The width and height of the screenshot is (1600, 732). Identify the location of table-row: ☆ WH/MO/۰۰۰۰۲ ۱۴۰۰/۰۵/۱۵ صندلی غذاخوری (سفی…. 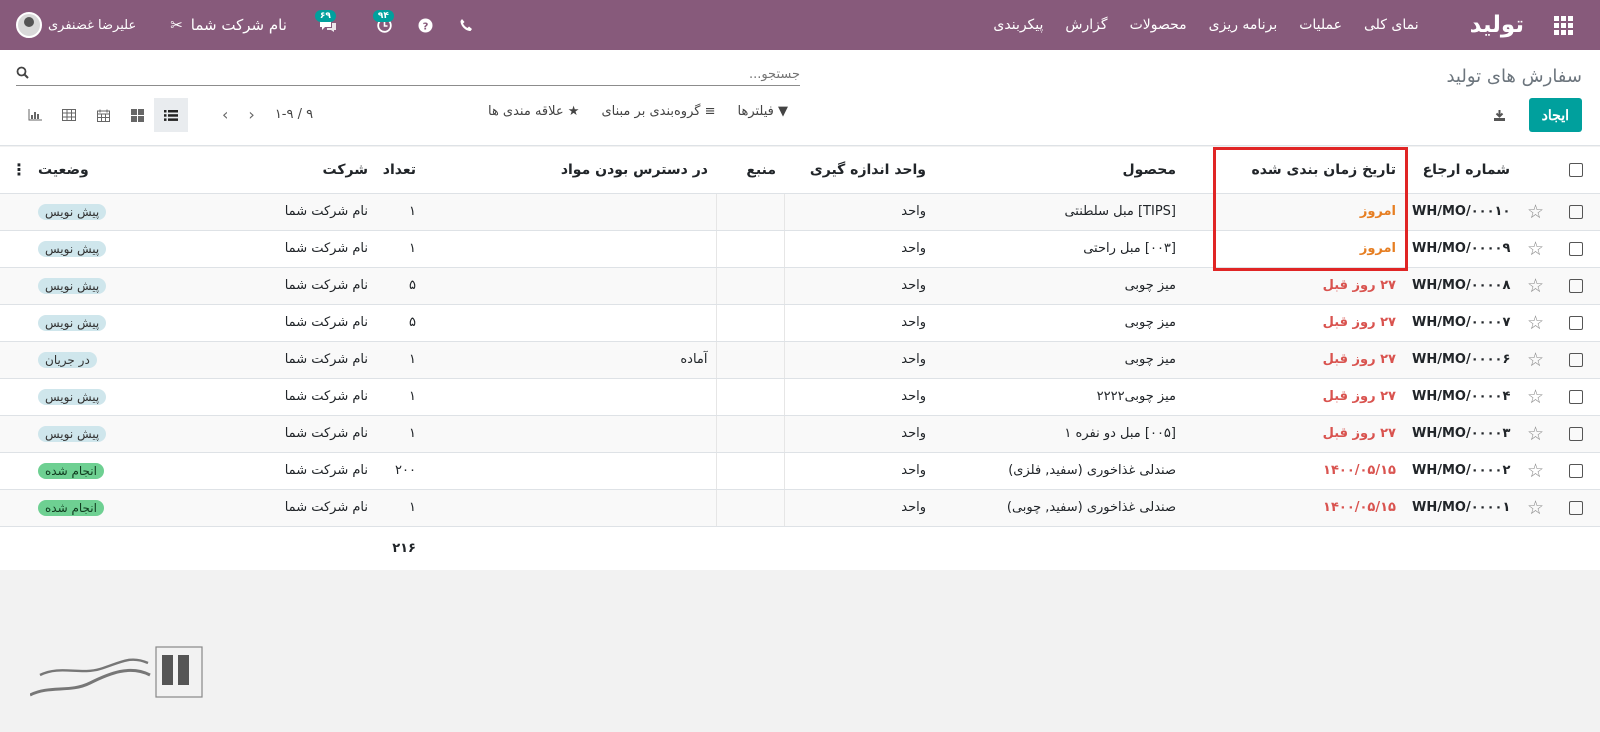
(800, 471).